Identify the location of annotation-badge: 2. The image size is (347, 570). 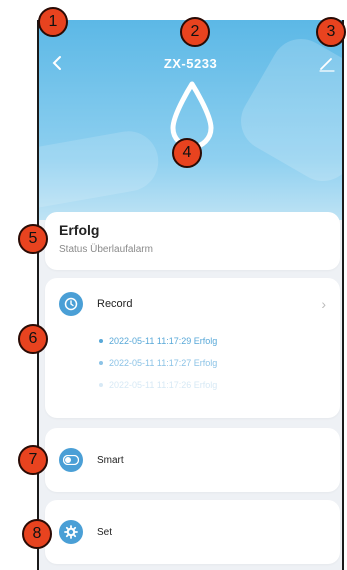
(195, 32).